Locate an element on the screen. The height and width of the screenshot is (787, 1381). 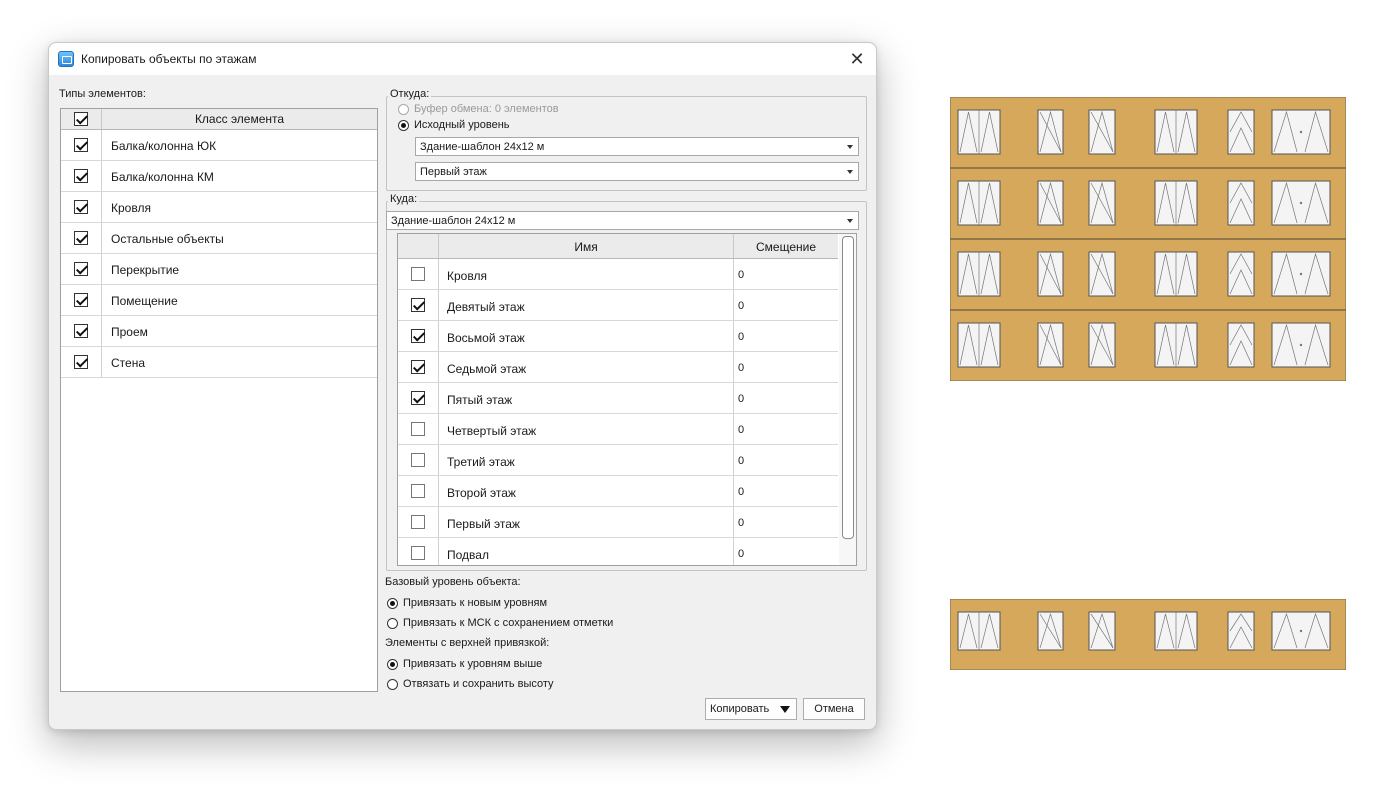
close-icon: ✕ is located at coordinates (857, 59).